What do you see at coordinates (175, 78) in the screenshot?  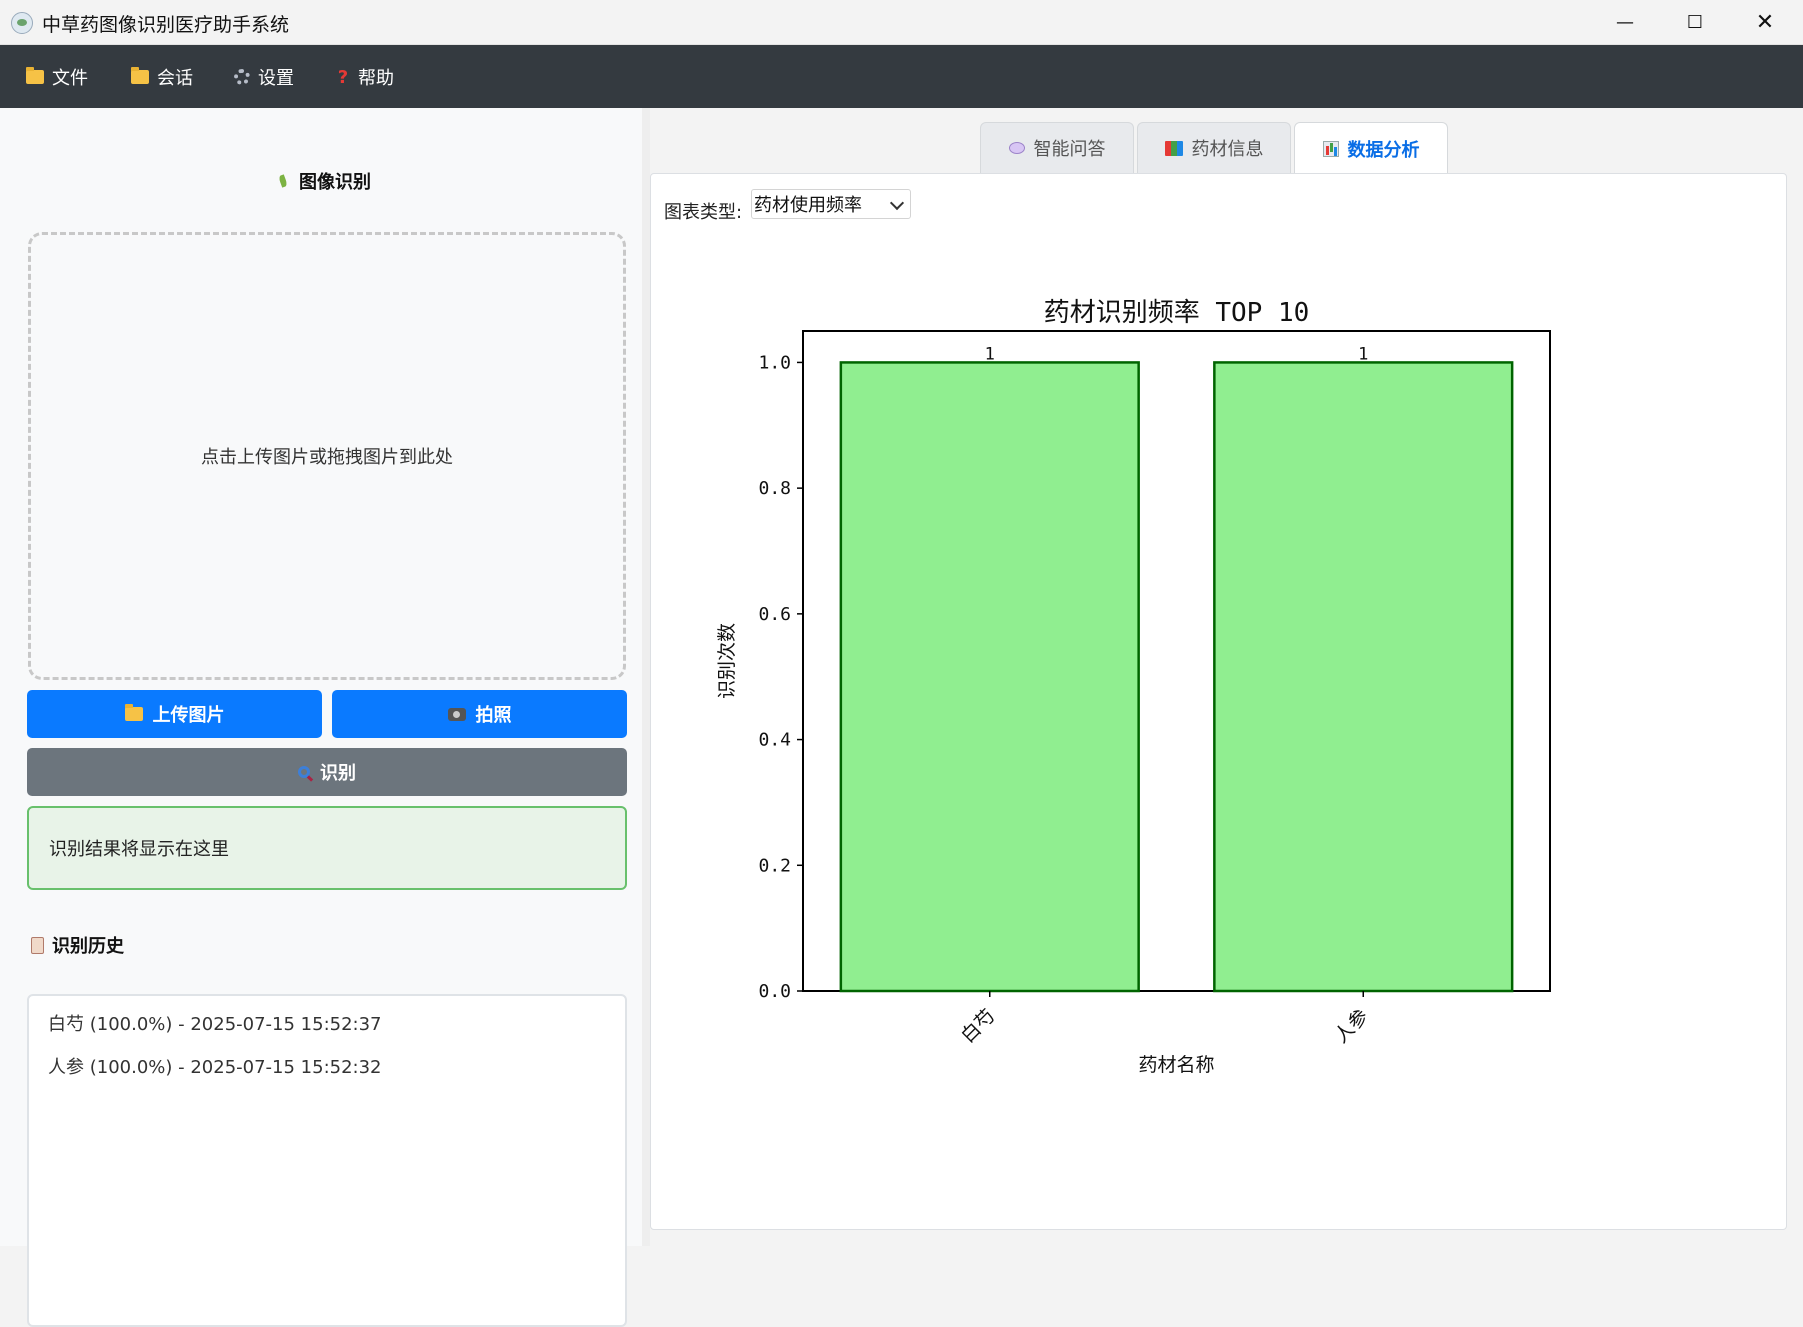 I see `menu-session-label: 会话` at bounding box center [175, 78].